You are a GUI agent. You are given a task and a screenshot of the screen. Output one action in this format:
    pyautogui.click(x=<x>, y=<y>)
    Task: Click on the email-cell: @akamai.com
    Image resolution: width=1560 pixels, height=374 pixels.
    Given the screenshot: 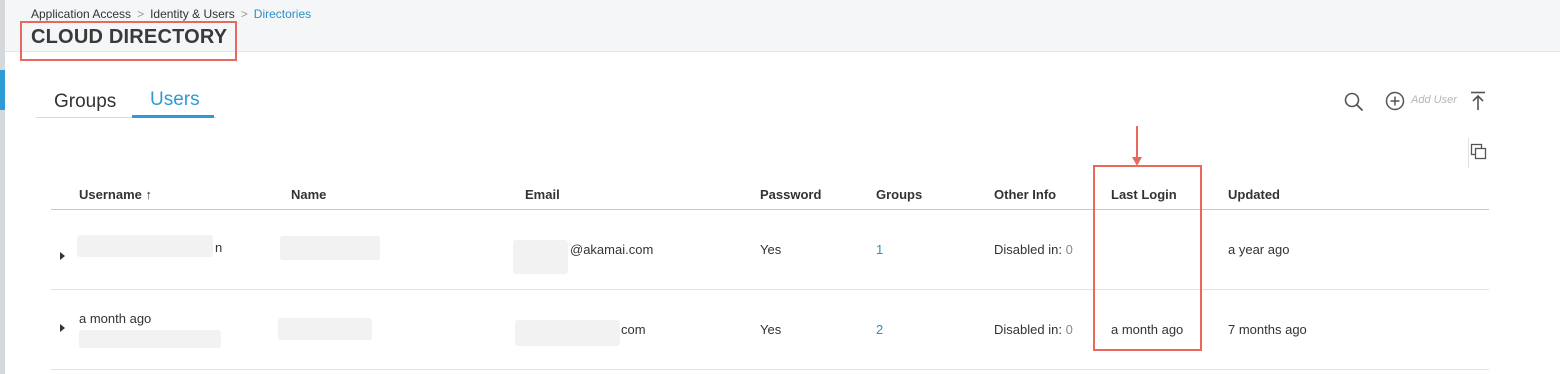 What is the action you would take?
    pyautogui.click(x=612, y=249)
    